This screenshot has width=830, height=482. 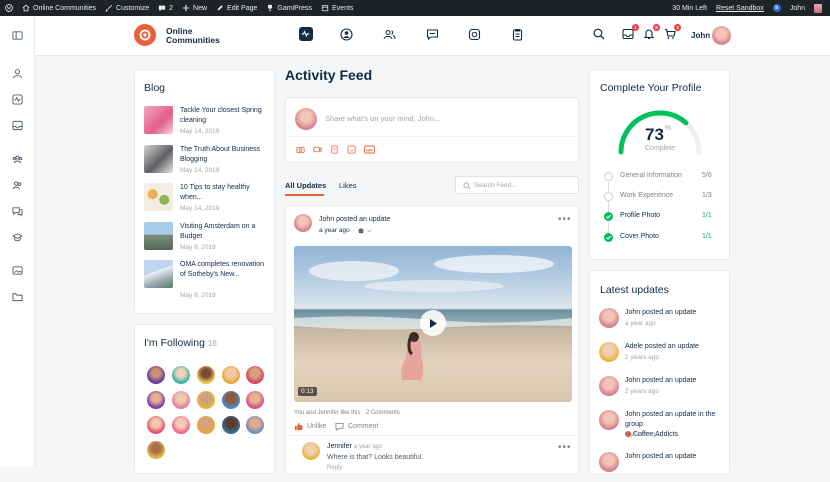 What do you see at coordinates (289, 8) in the screenshot?
I see `admin-gamipress-link: GamiPress` at bounding box center [289, 8].